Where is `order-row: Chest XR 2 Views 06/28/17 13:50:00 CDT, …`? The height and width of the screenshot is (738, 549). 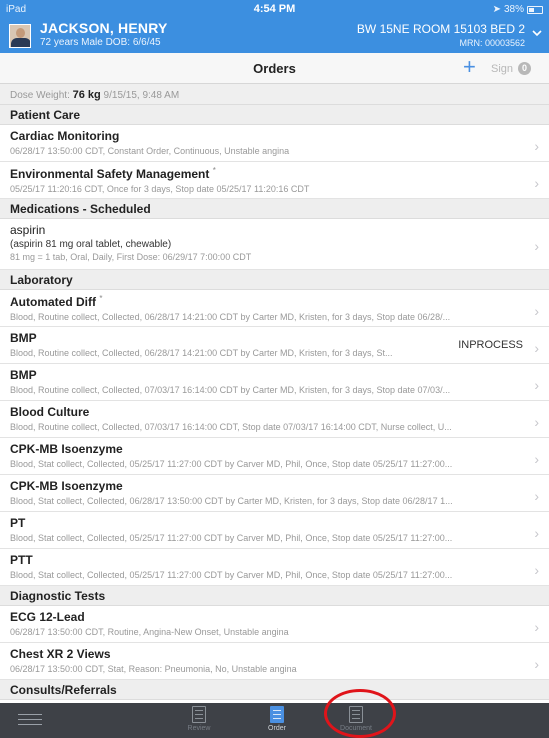
order-row: Chest XR 2 Views 06/28/17 13:50:00 CDT, … is located at coordinates (274, 661).